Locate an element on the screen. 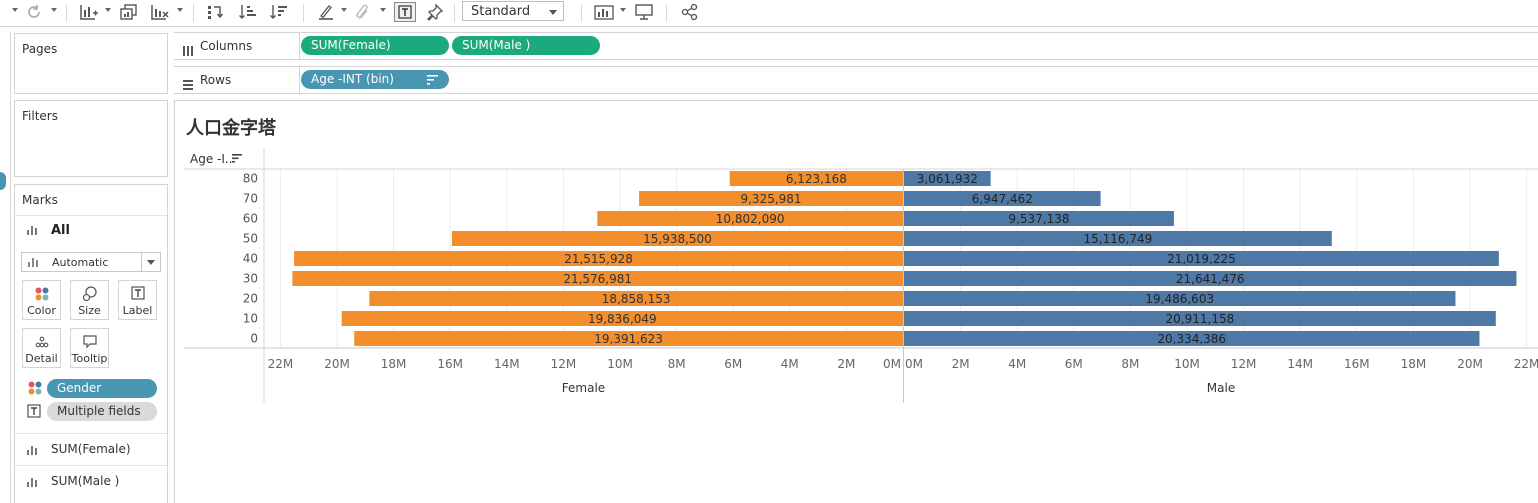  age-category-label: 80 is located at coordinates (250, 179).